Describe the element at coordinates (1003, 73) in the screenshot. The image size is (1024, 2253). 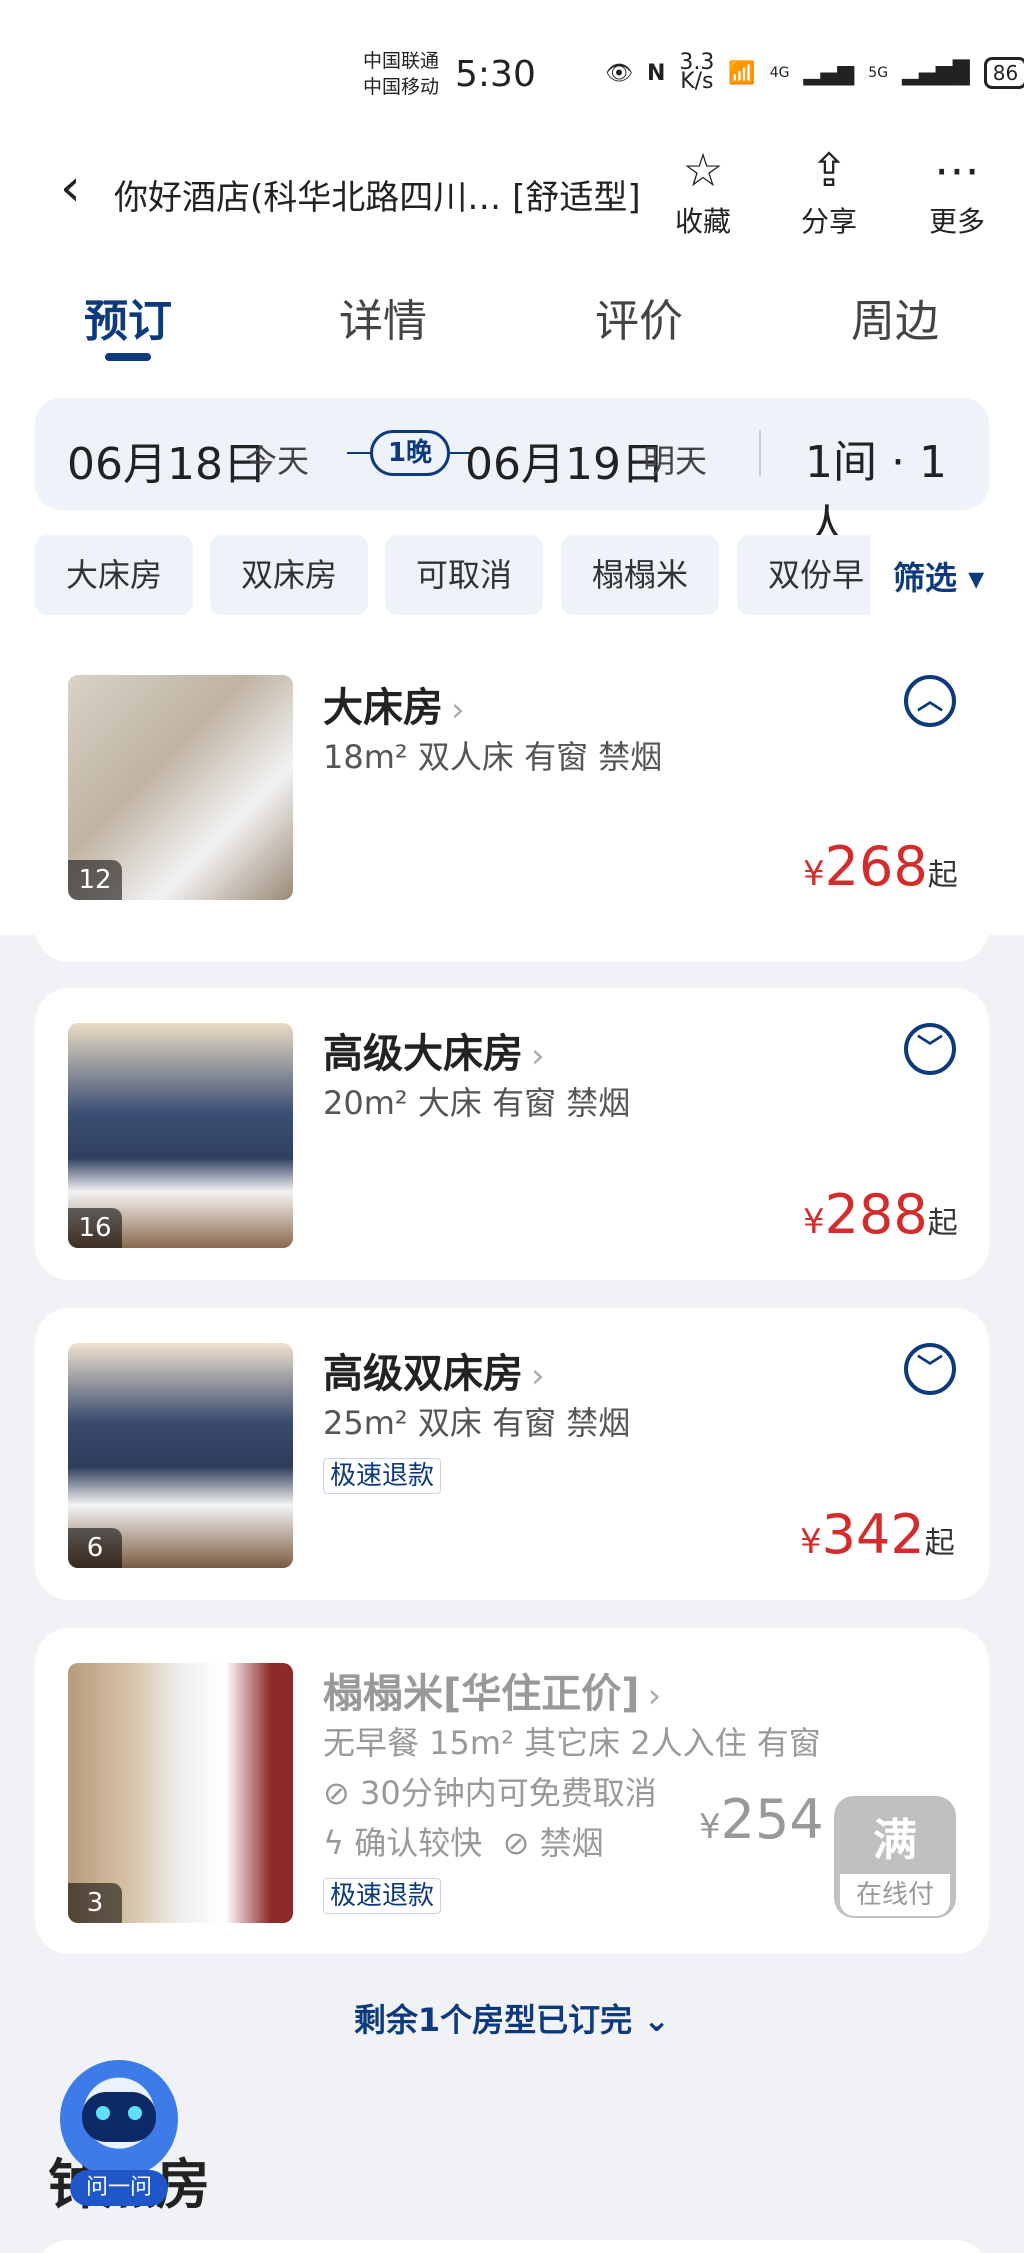
I see `battery-indicator: 86` at that location.